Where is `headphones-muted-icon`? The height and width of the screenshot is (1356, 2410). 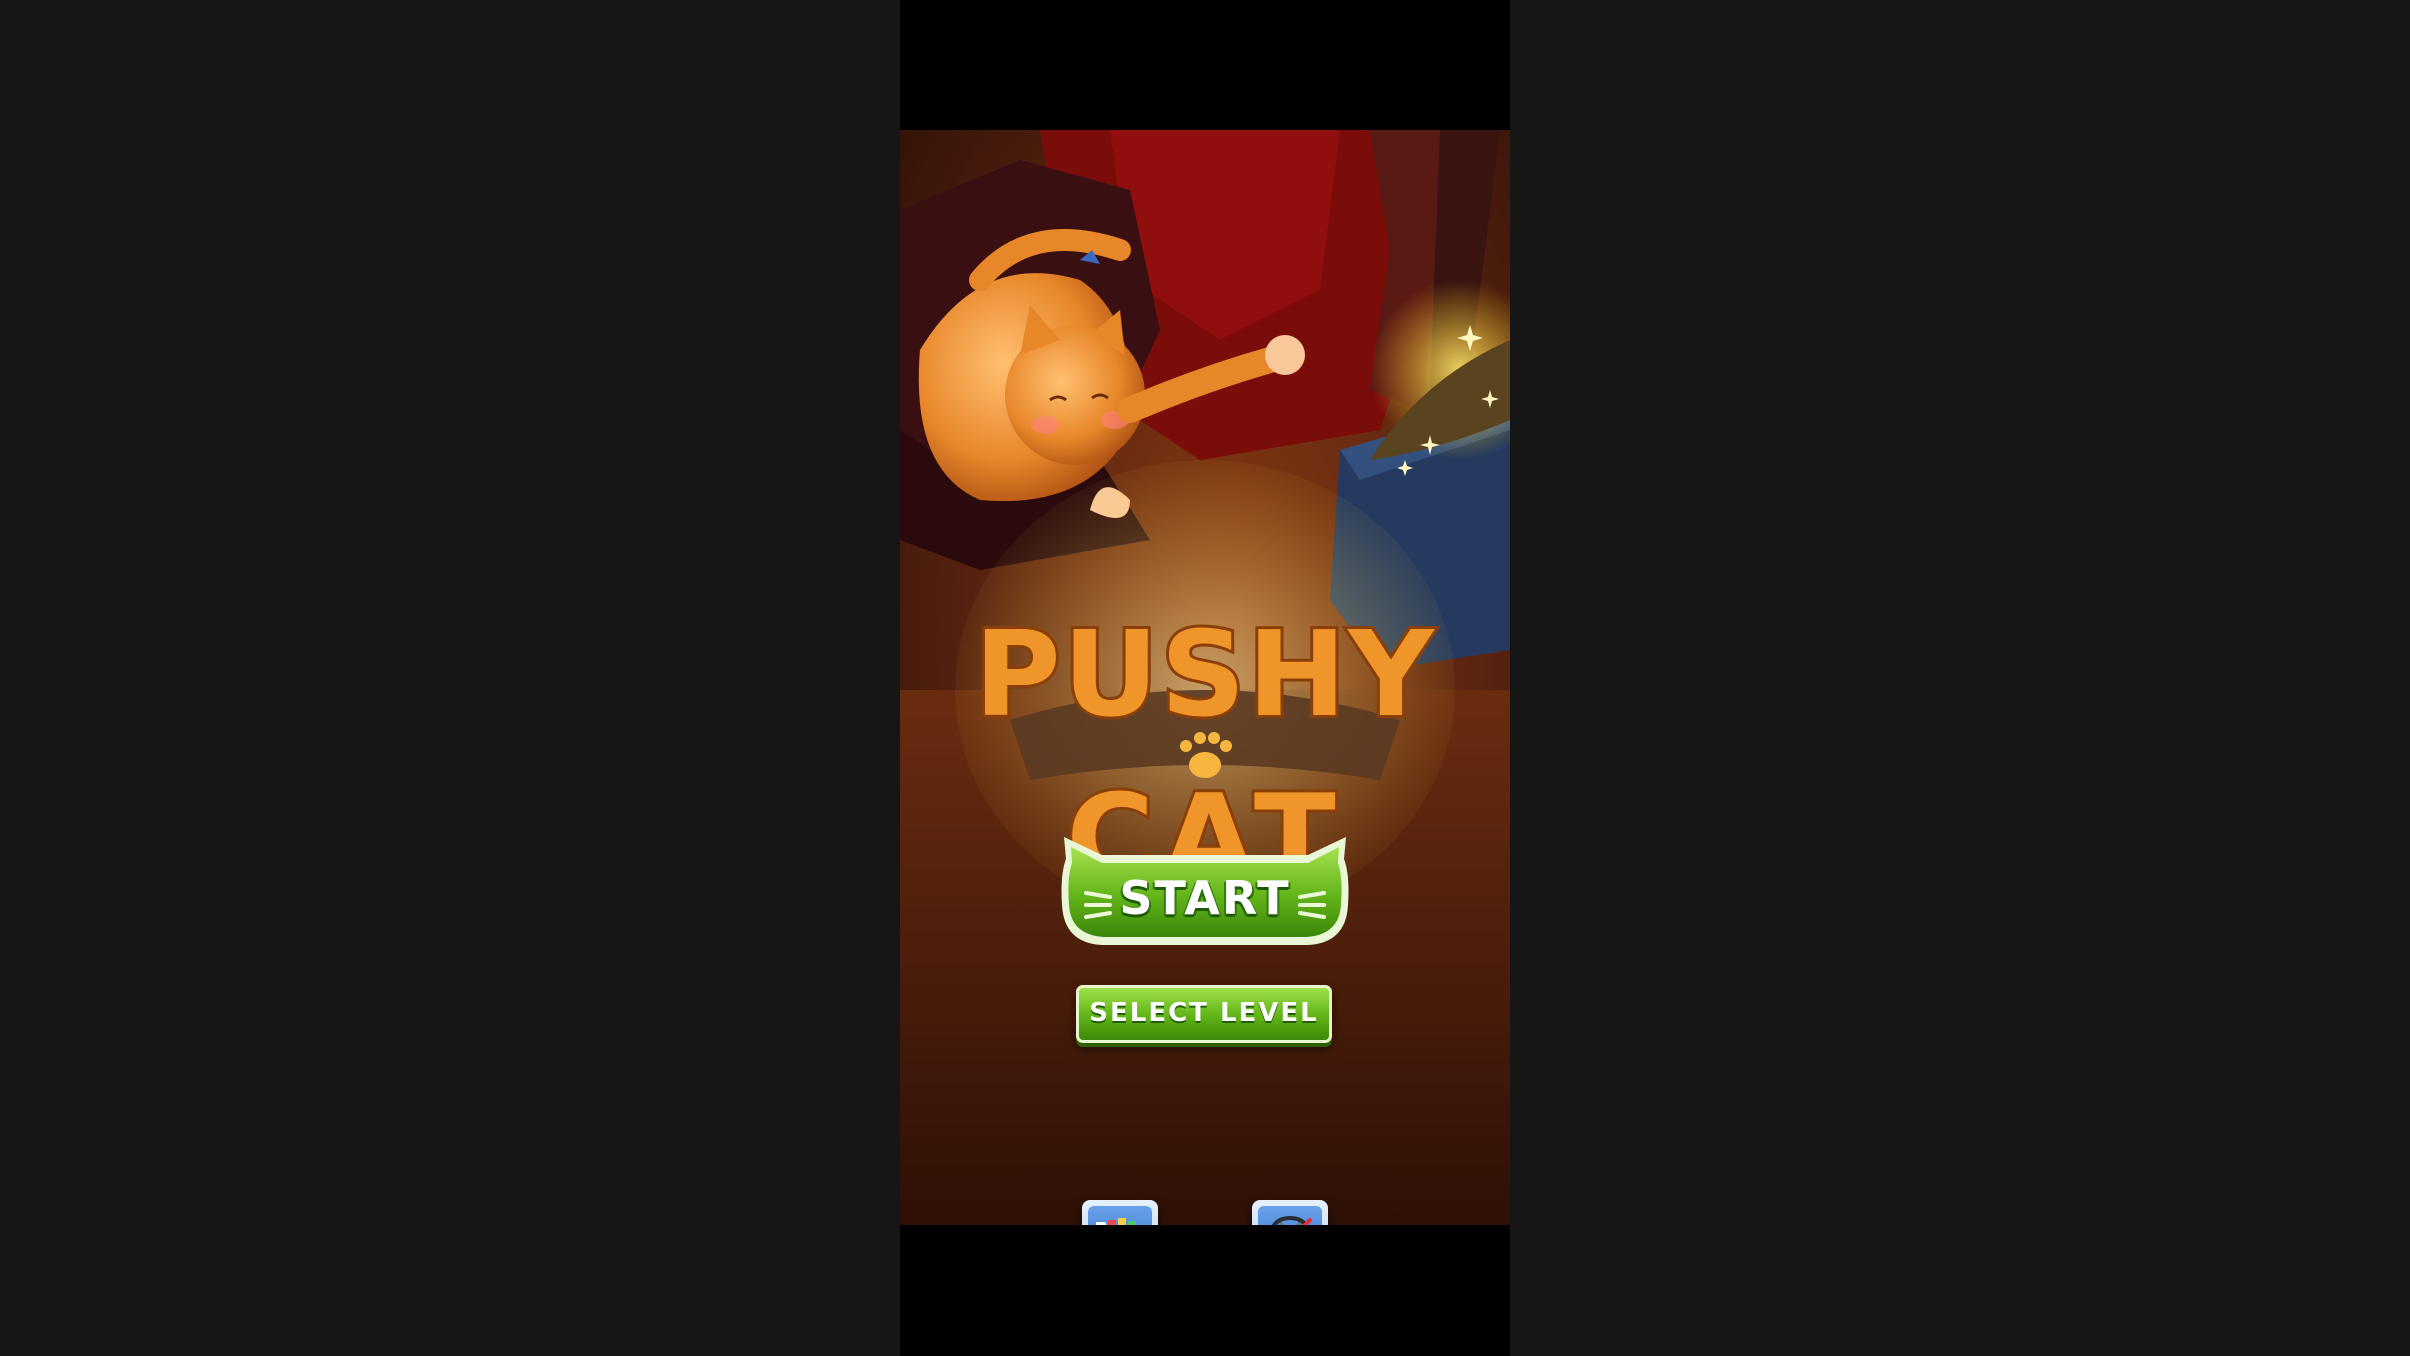 headphones-muted-icon is located at coordinates (1291, 1220).